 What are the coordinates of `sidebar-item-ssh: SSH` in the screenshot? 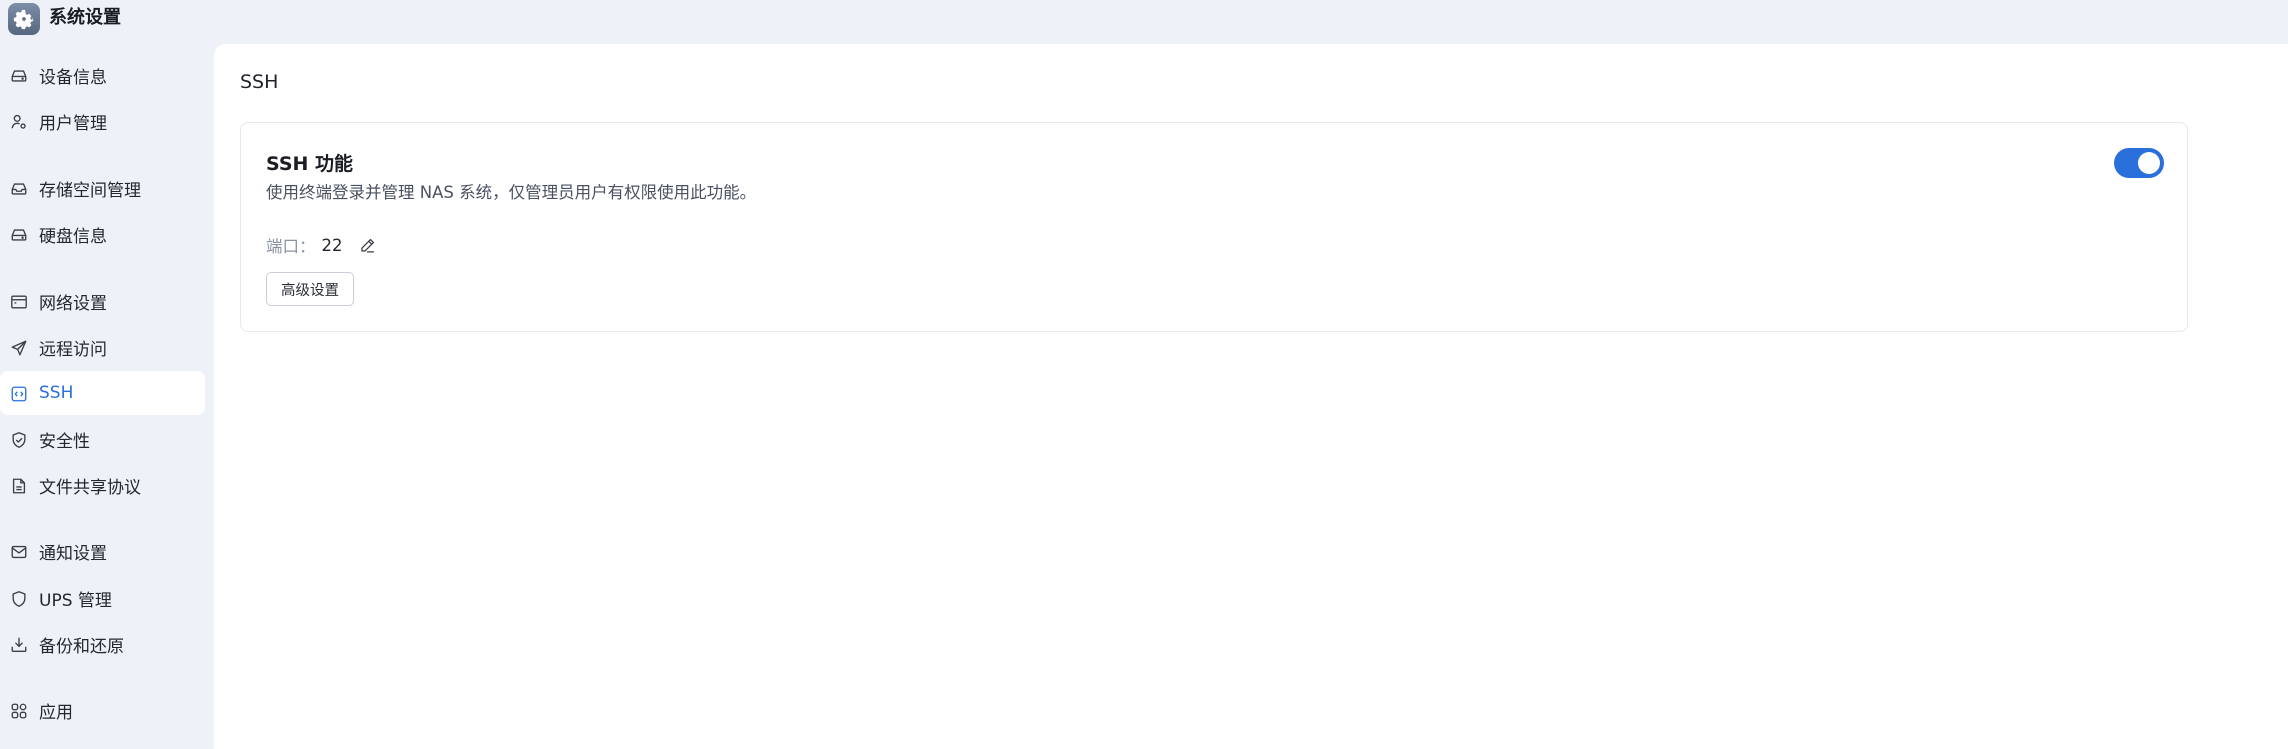 It's located at (102, 393).